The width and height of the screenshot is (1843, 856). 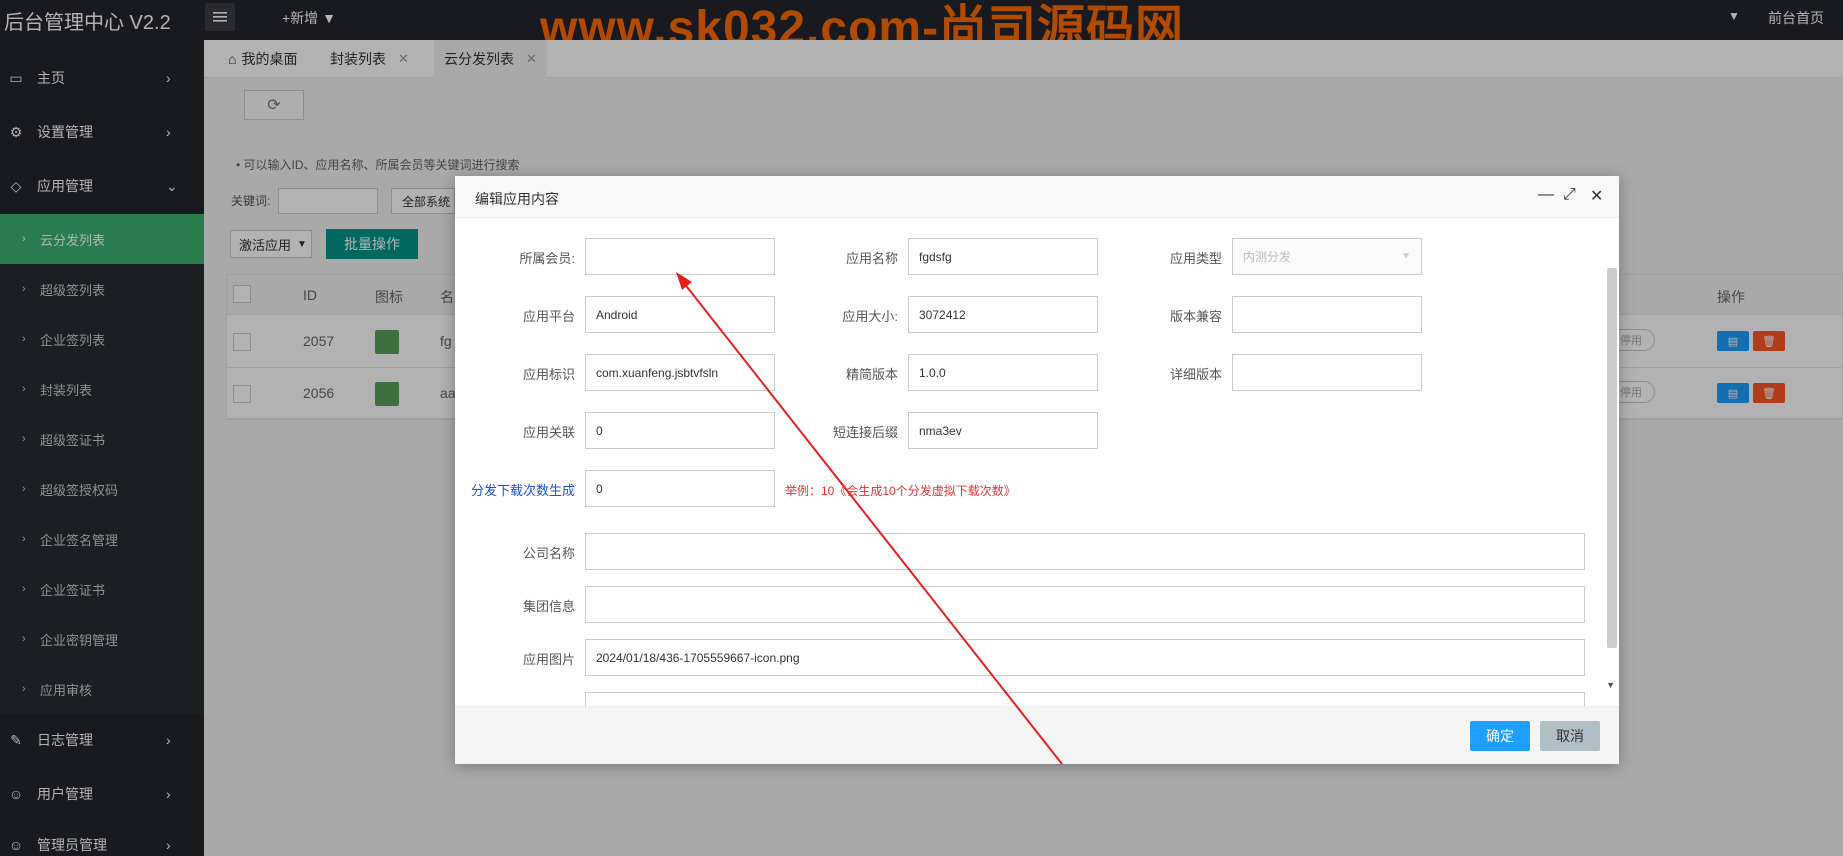 What do you see at coordinates (1085, 657) in the screenshot?
I see `app-image-input: 2024/01/18/436-1705559667-icon.png` at bounding box center [1085, 657].